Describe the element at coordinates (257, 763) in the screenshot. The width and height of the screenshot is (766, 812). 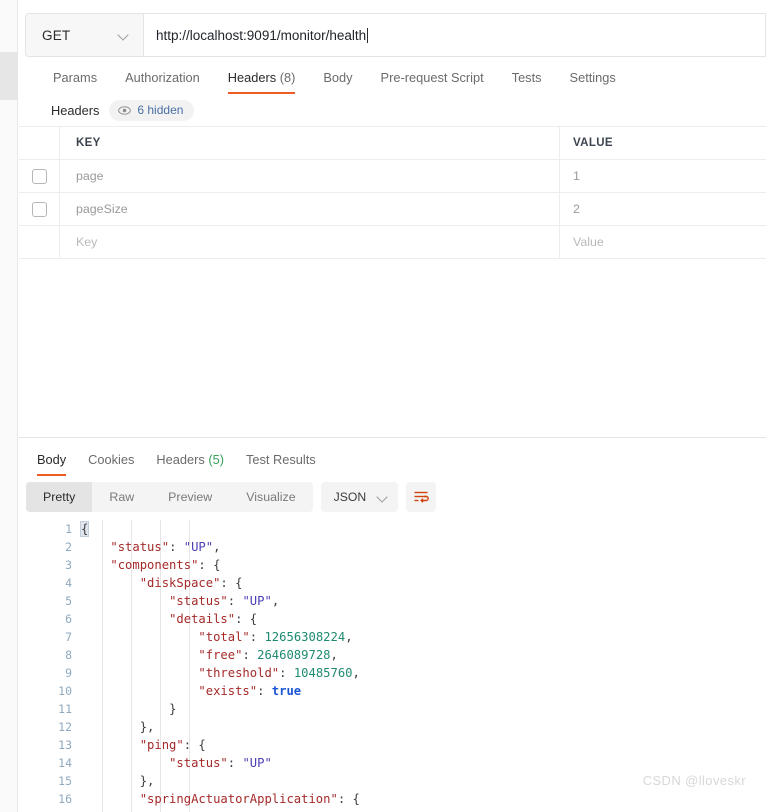
I see `token-str: "UP"` at that location.